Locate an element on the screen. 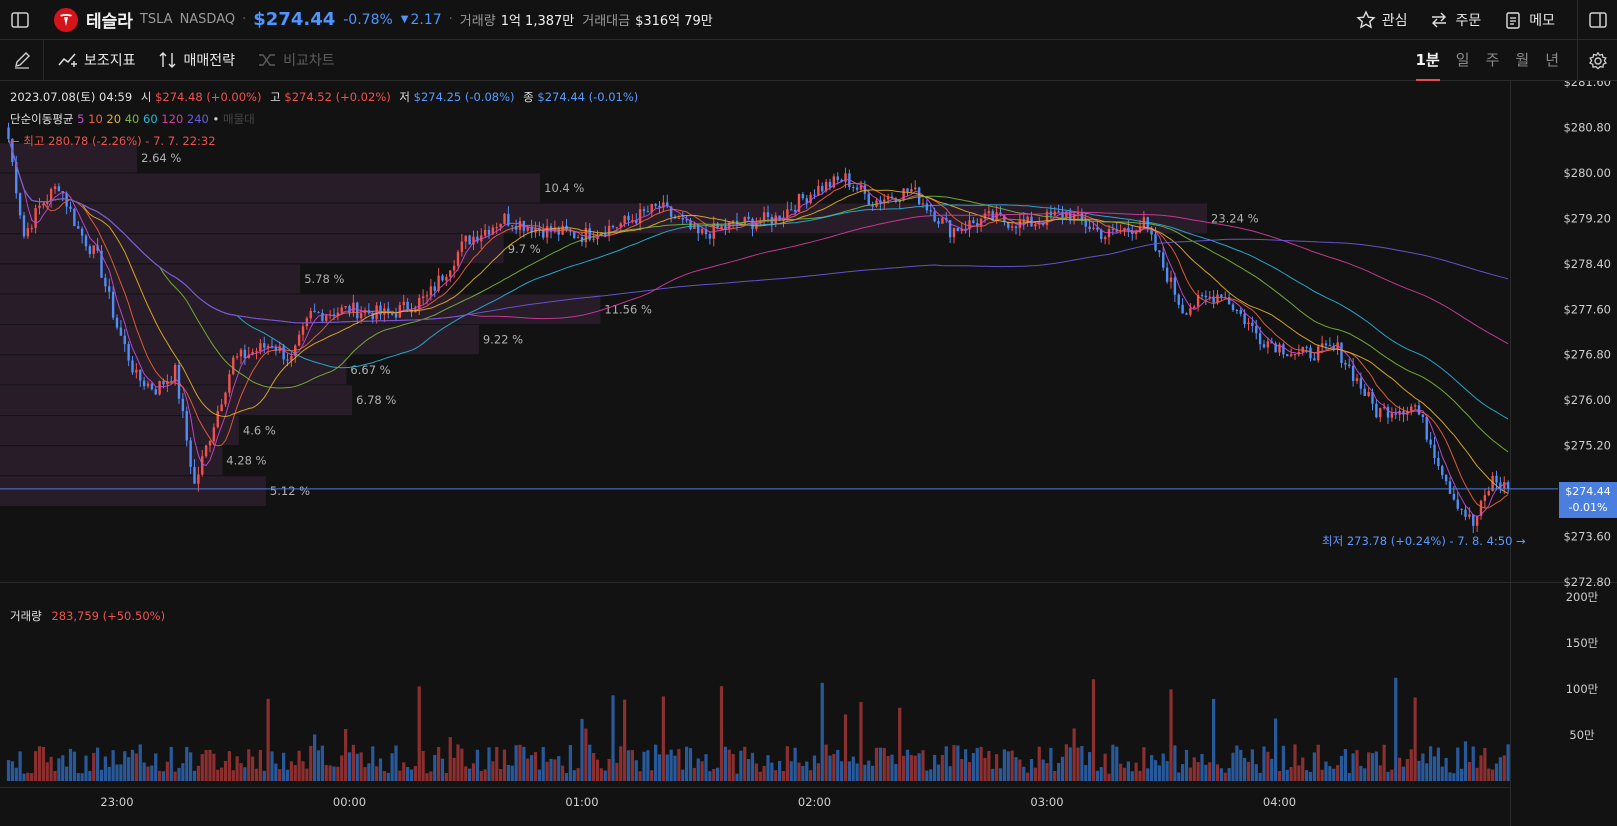 The width and height of the screenshot is (1617, 826). indicators-button: 보조지표 is located at coordinates (97, 60).